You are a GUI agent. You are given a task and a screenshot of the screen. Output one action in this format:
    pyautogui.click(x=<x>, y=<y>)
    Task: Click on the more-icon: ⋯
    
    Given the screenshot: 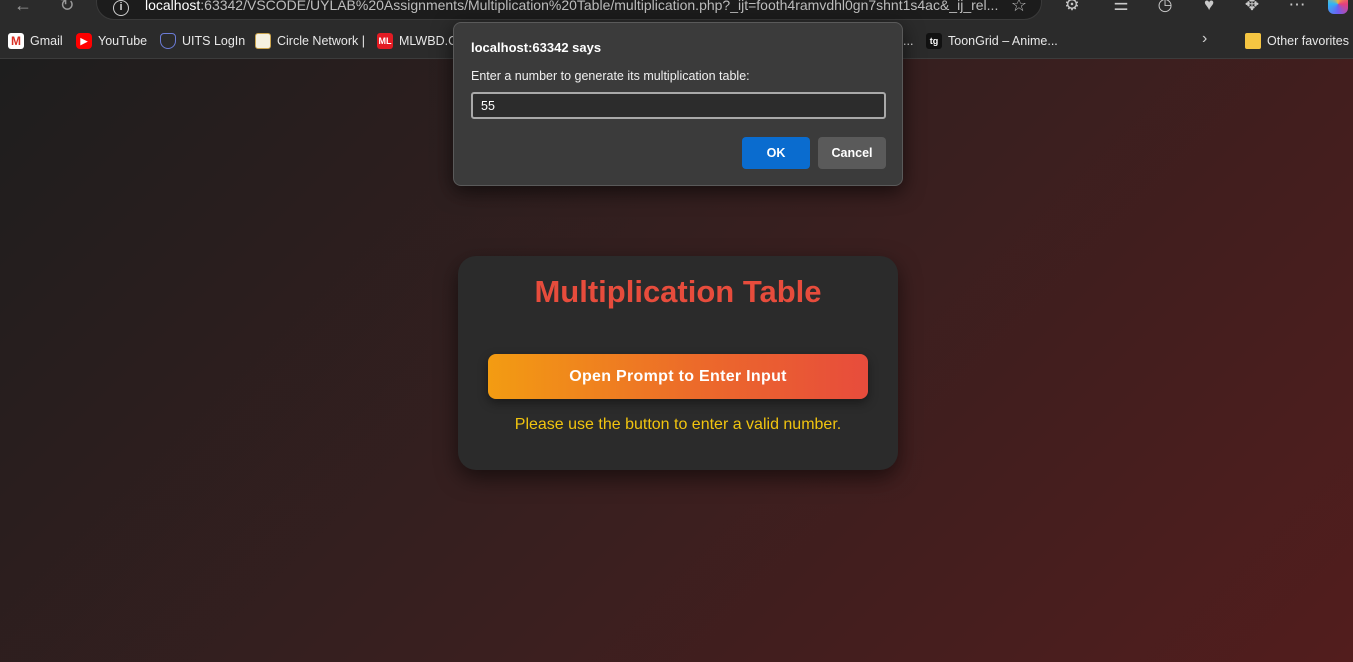 What is the action you would take?
    pyautogui.click(x=1297, y=8)
    